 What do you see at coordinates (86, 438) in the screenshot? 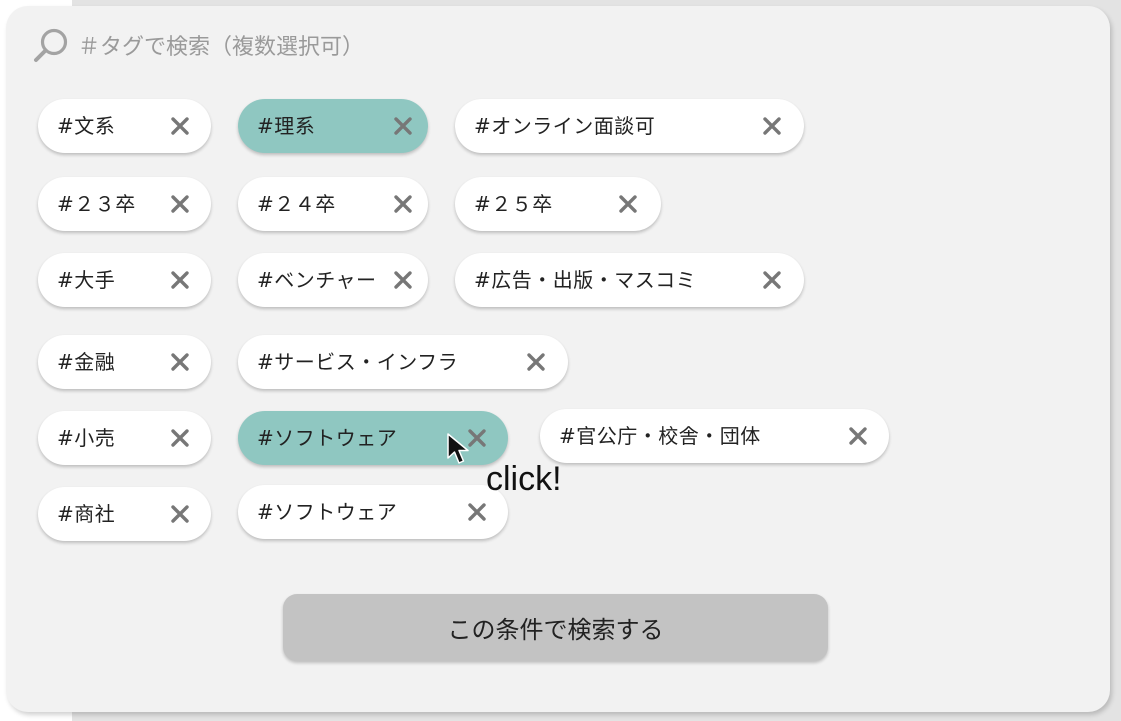
I see `tag-chip-label: #小売` at bounding box center [86, 438].